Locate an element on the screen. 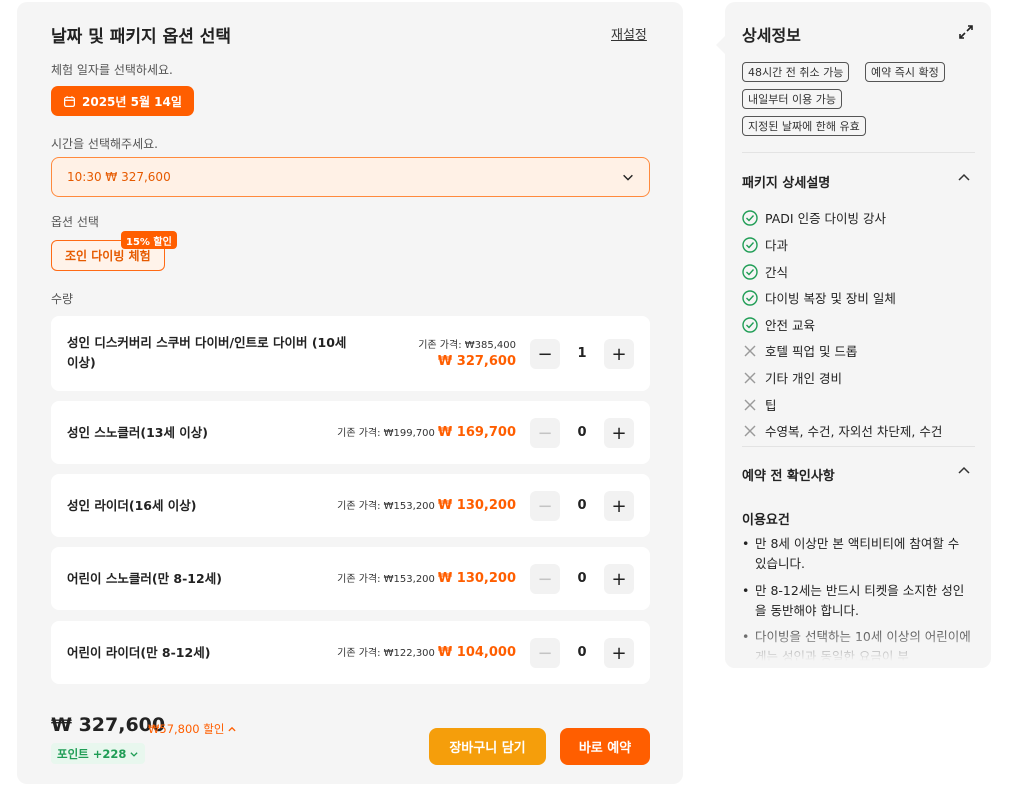 The height and width of the screenshot is (792, 1014). included-item-label: 안전 교육 is located at coordinates (790, 325).